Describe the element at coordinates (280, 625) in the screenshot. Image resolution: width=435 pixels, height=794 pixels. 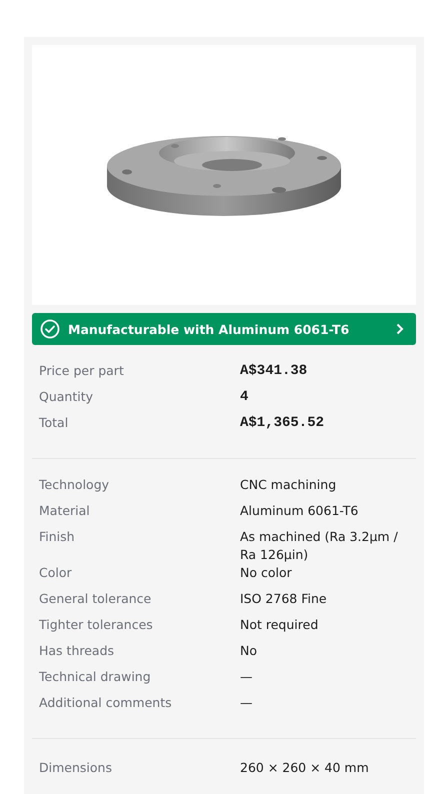
I see `spec-value: Not required` at that location.